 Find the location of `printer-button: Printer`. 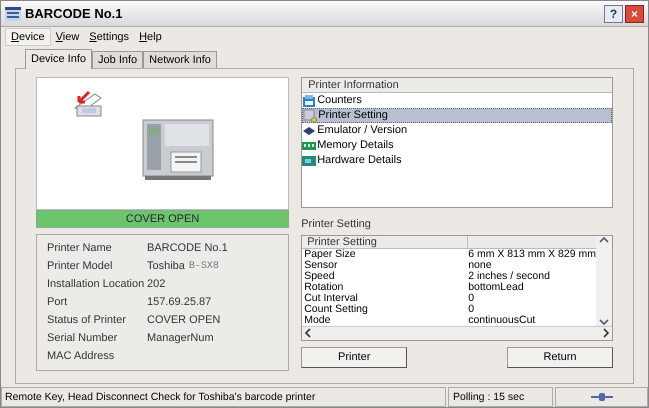

printer-button: Printer is located at coordinates (354, 357).